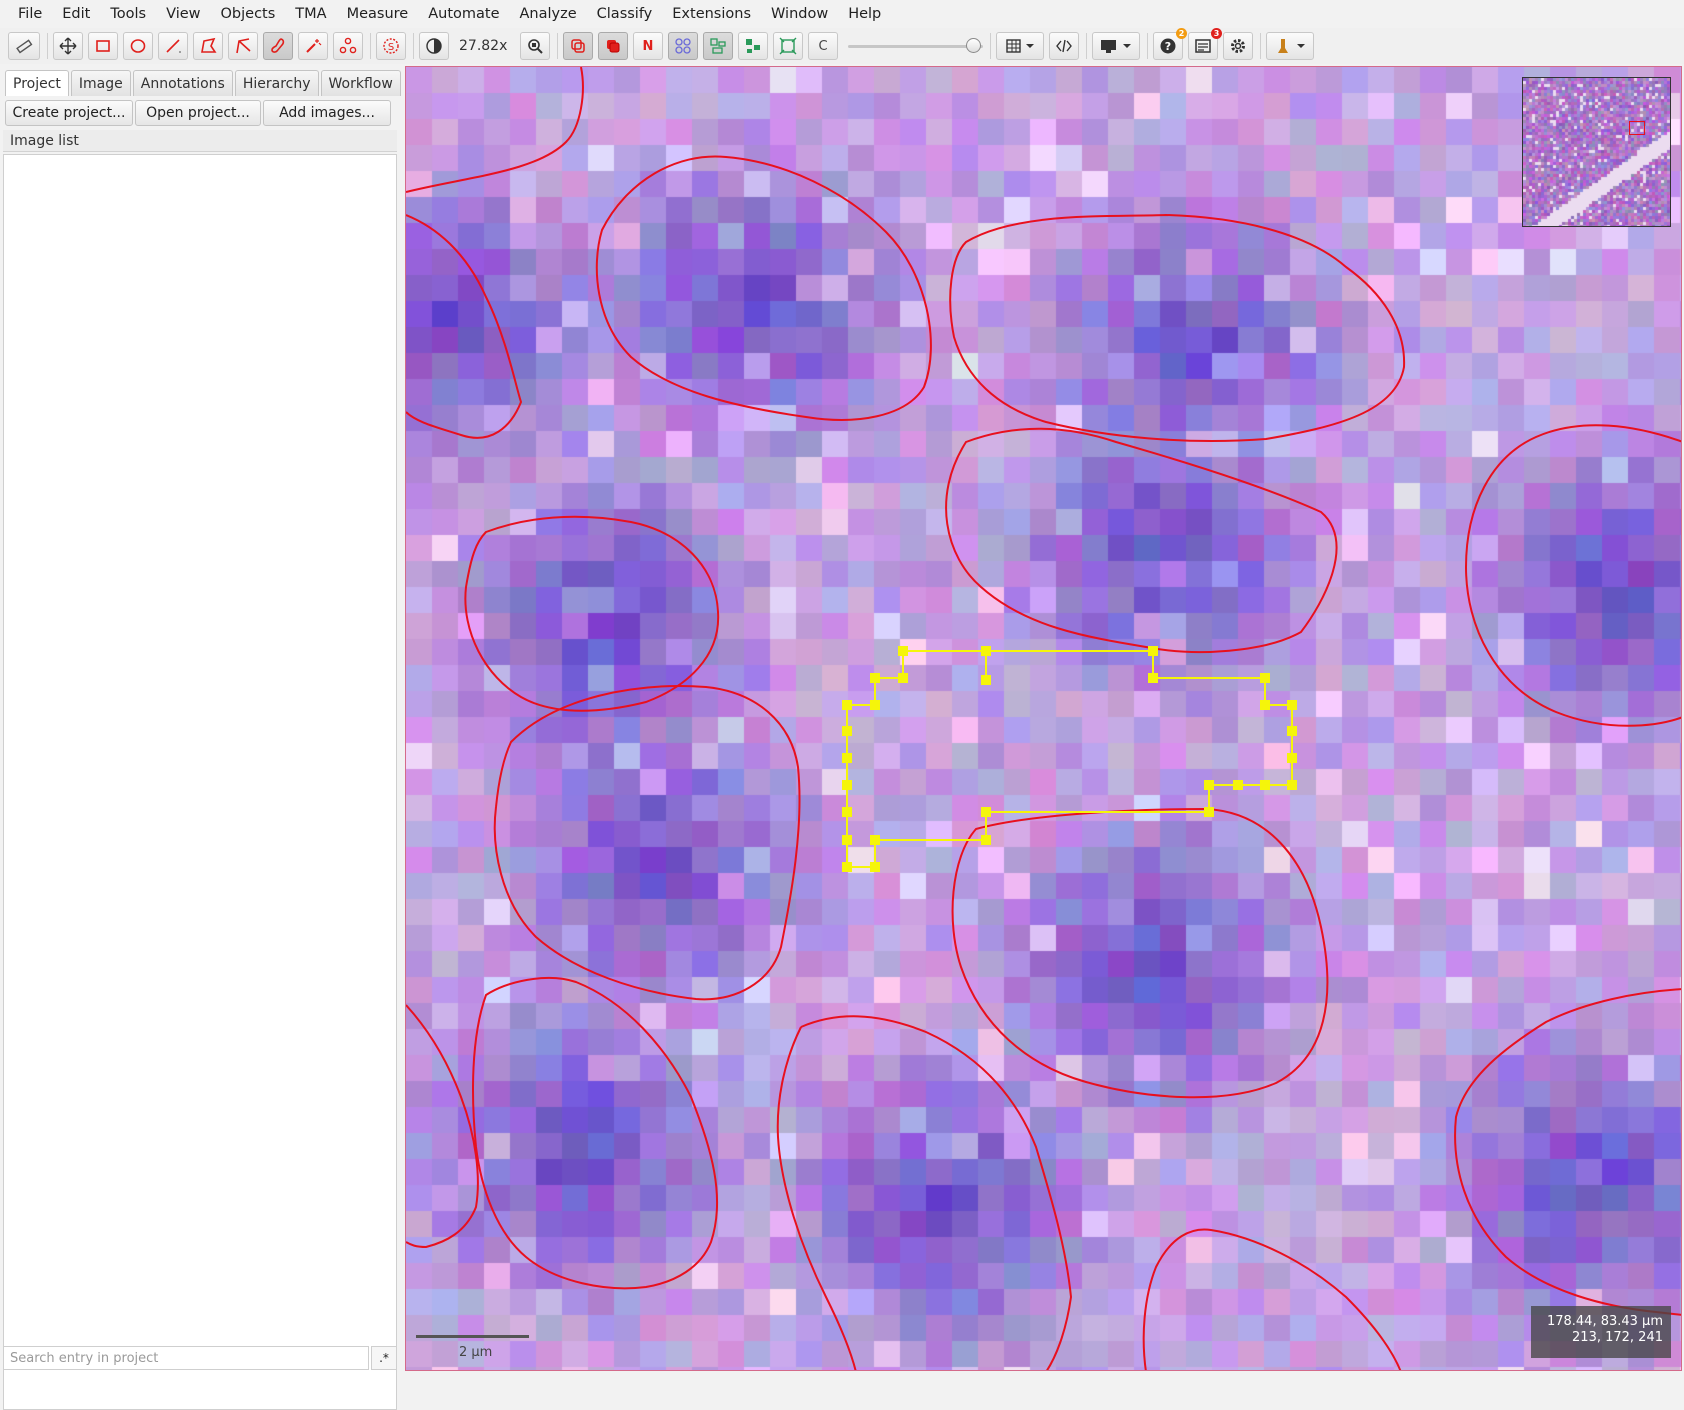 The height and width of the screenshot is (1410, 1684). Describe the element at coordinates (799, 14) in the screenshot. I see `menu-window: Window` at that location.